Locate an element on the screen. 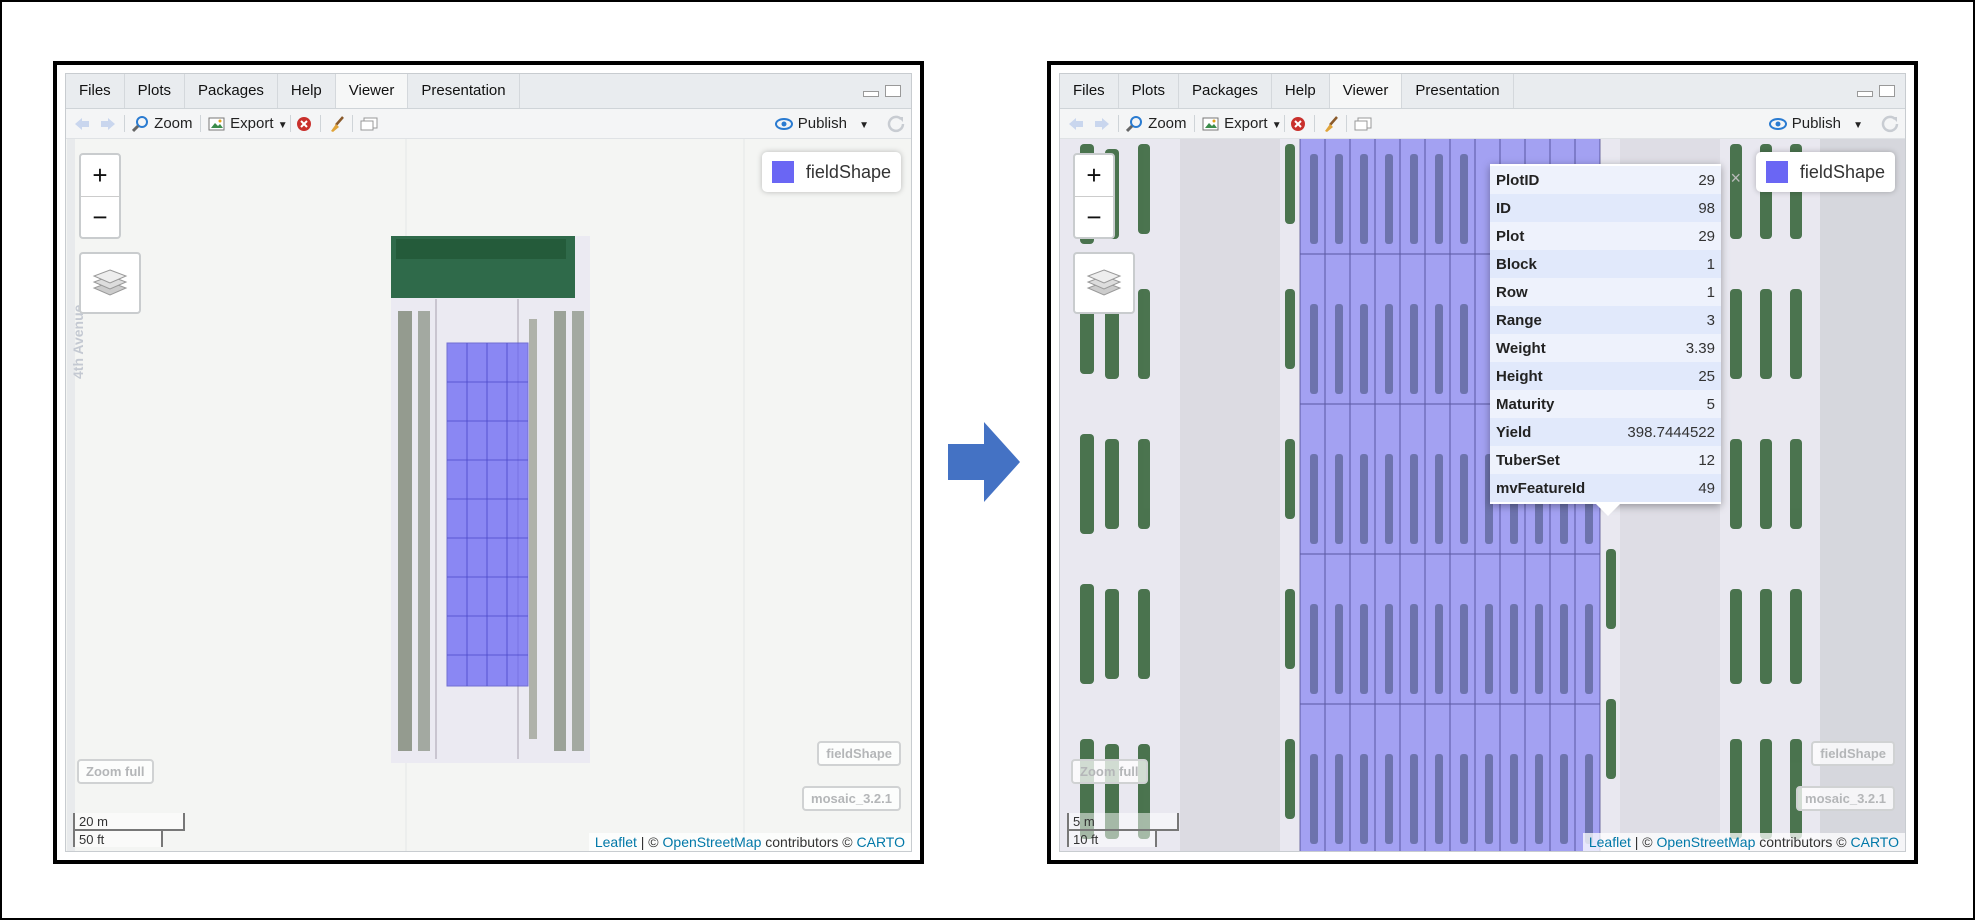  popup-value: 1 is located at coordinates (1663, 264).